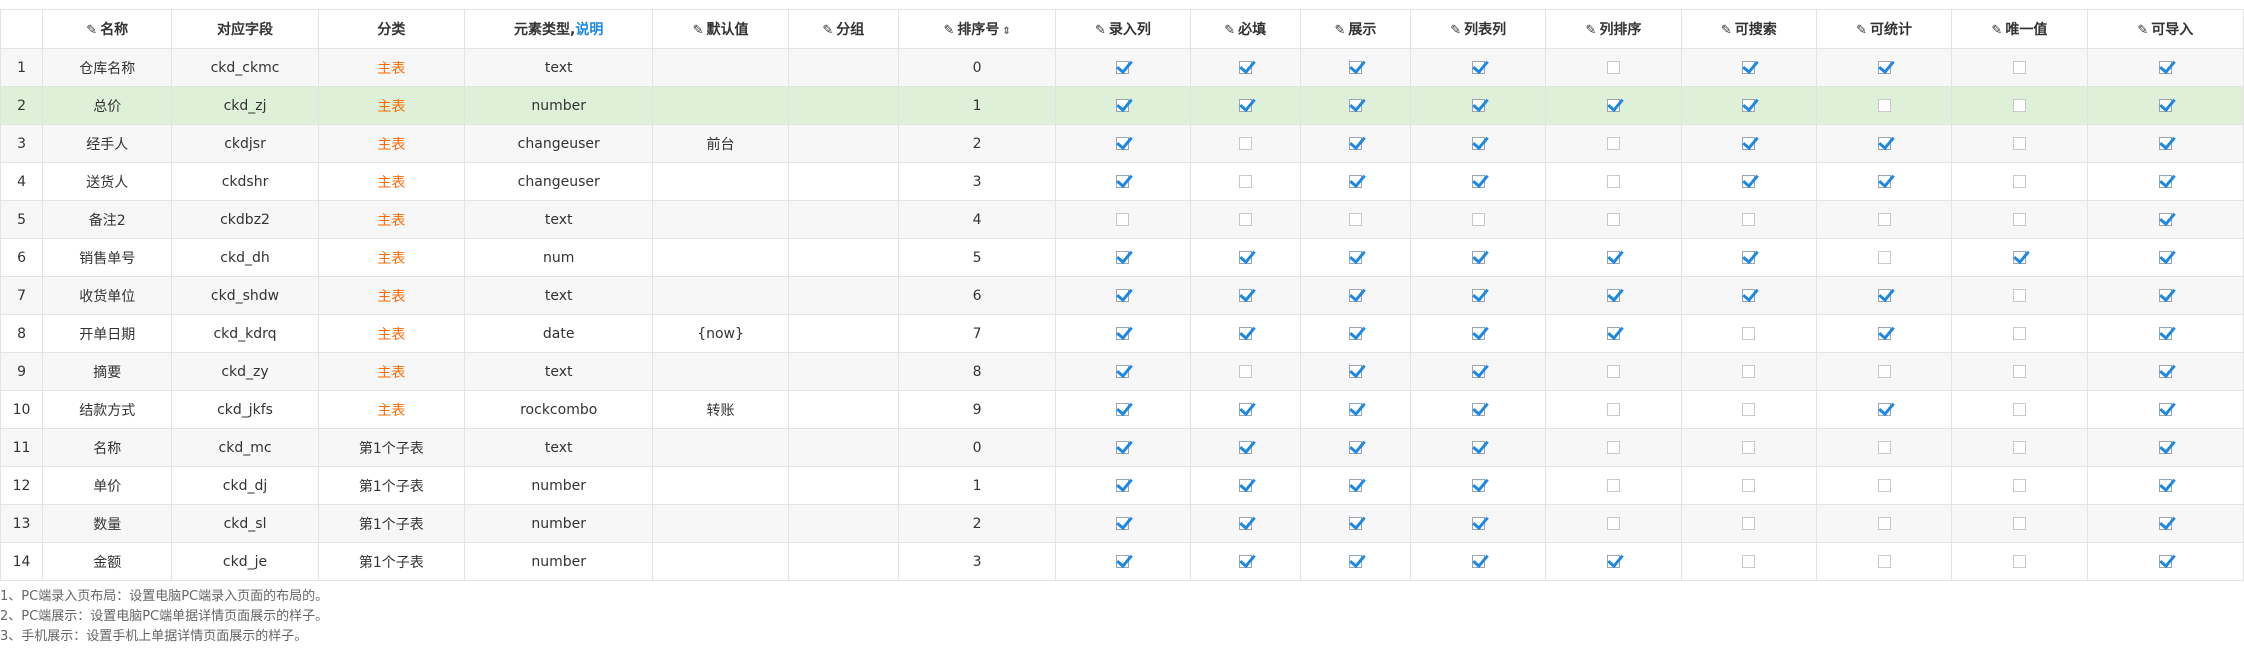 The image size is (2244, 665). Describe the element at coordinates (977, 333) in the screenshot. I see `cell-sort-order: 7` at that location.